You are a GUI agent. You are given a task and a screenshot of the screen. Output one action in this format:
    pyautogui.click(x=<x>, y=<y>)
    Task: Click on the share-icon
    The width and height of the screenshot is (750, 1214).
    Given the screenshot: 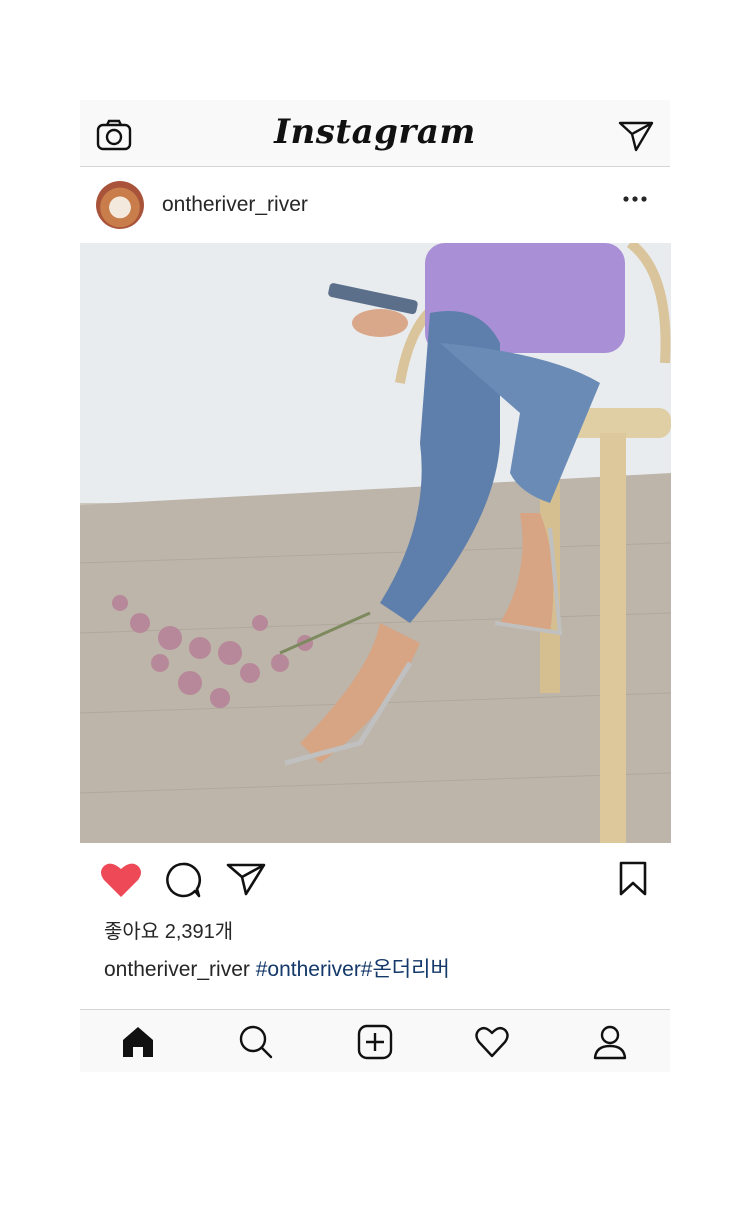 What is the action you would take?
    pyautogui.click(x=246, y=879)
    